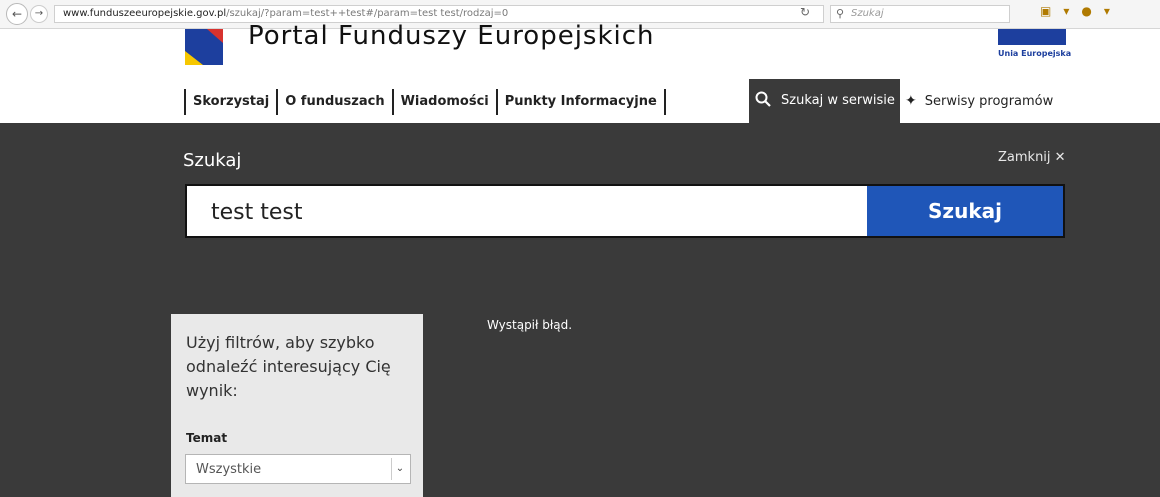  Describe the element at coordinates (965, 211) in the screenshot. I see `search-button: Szukaj` at that location.